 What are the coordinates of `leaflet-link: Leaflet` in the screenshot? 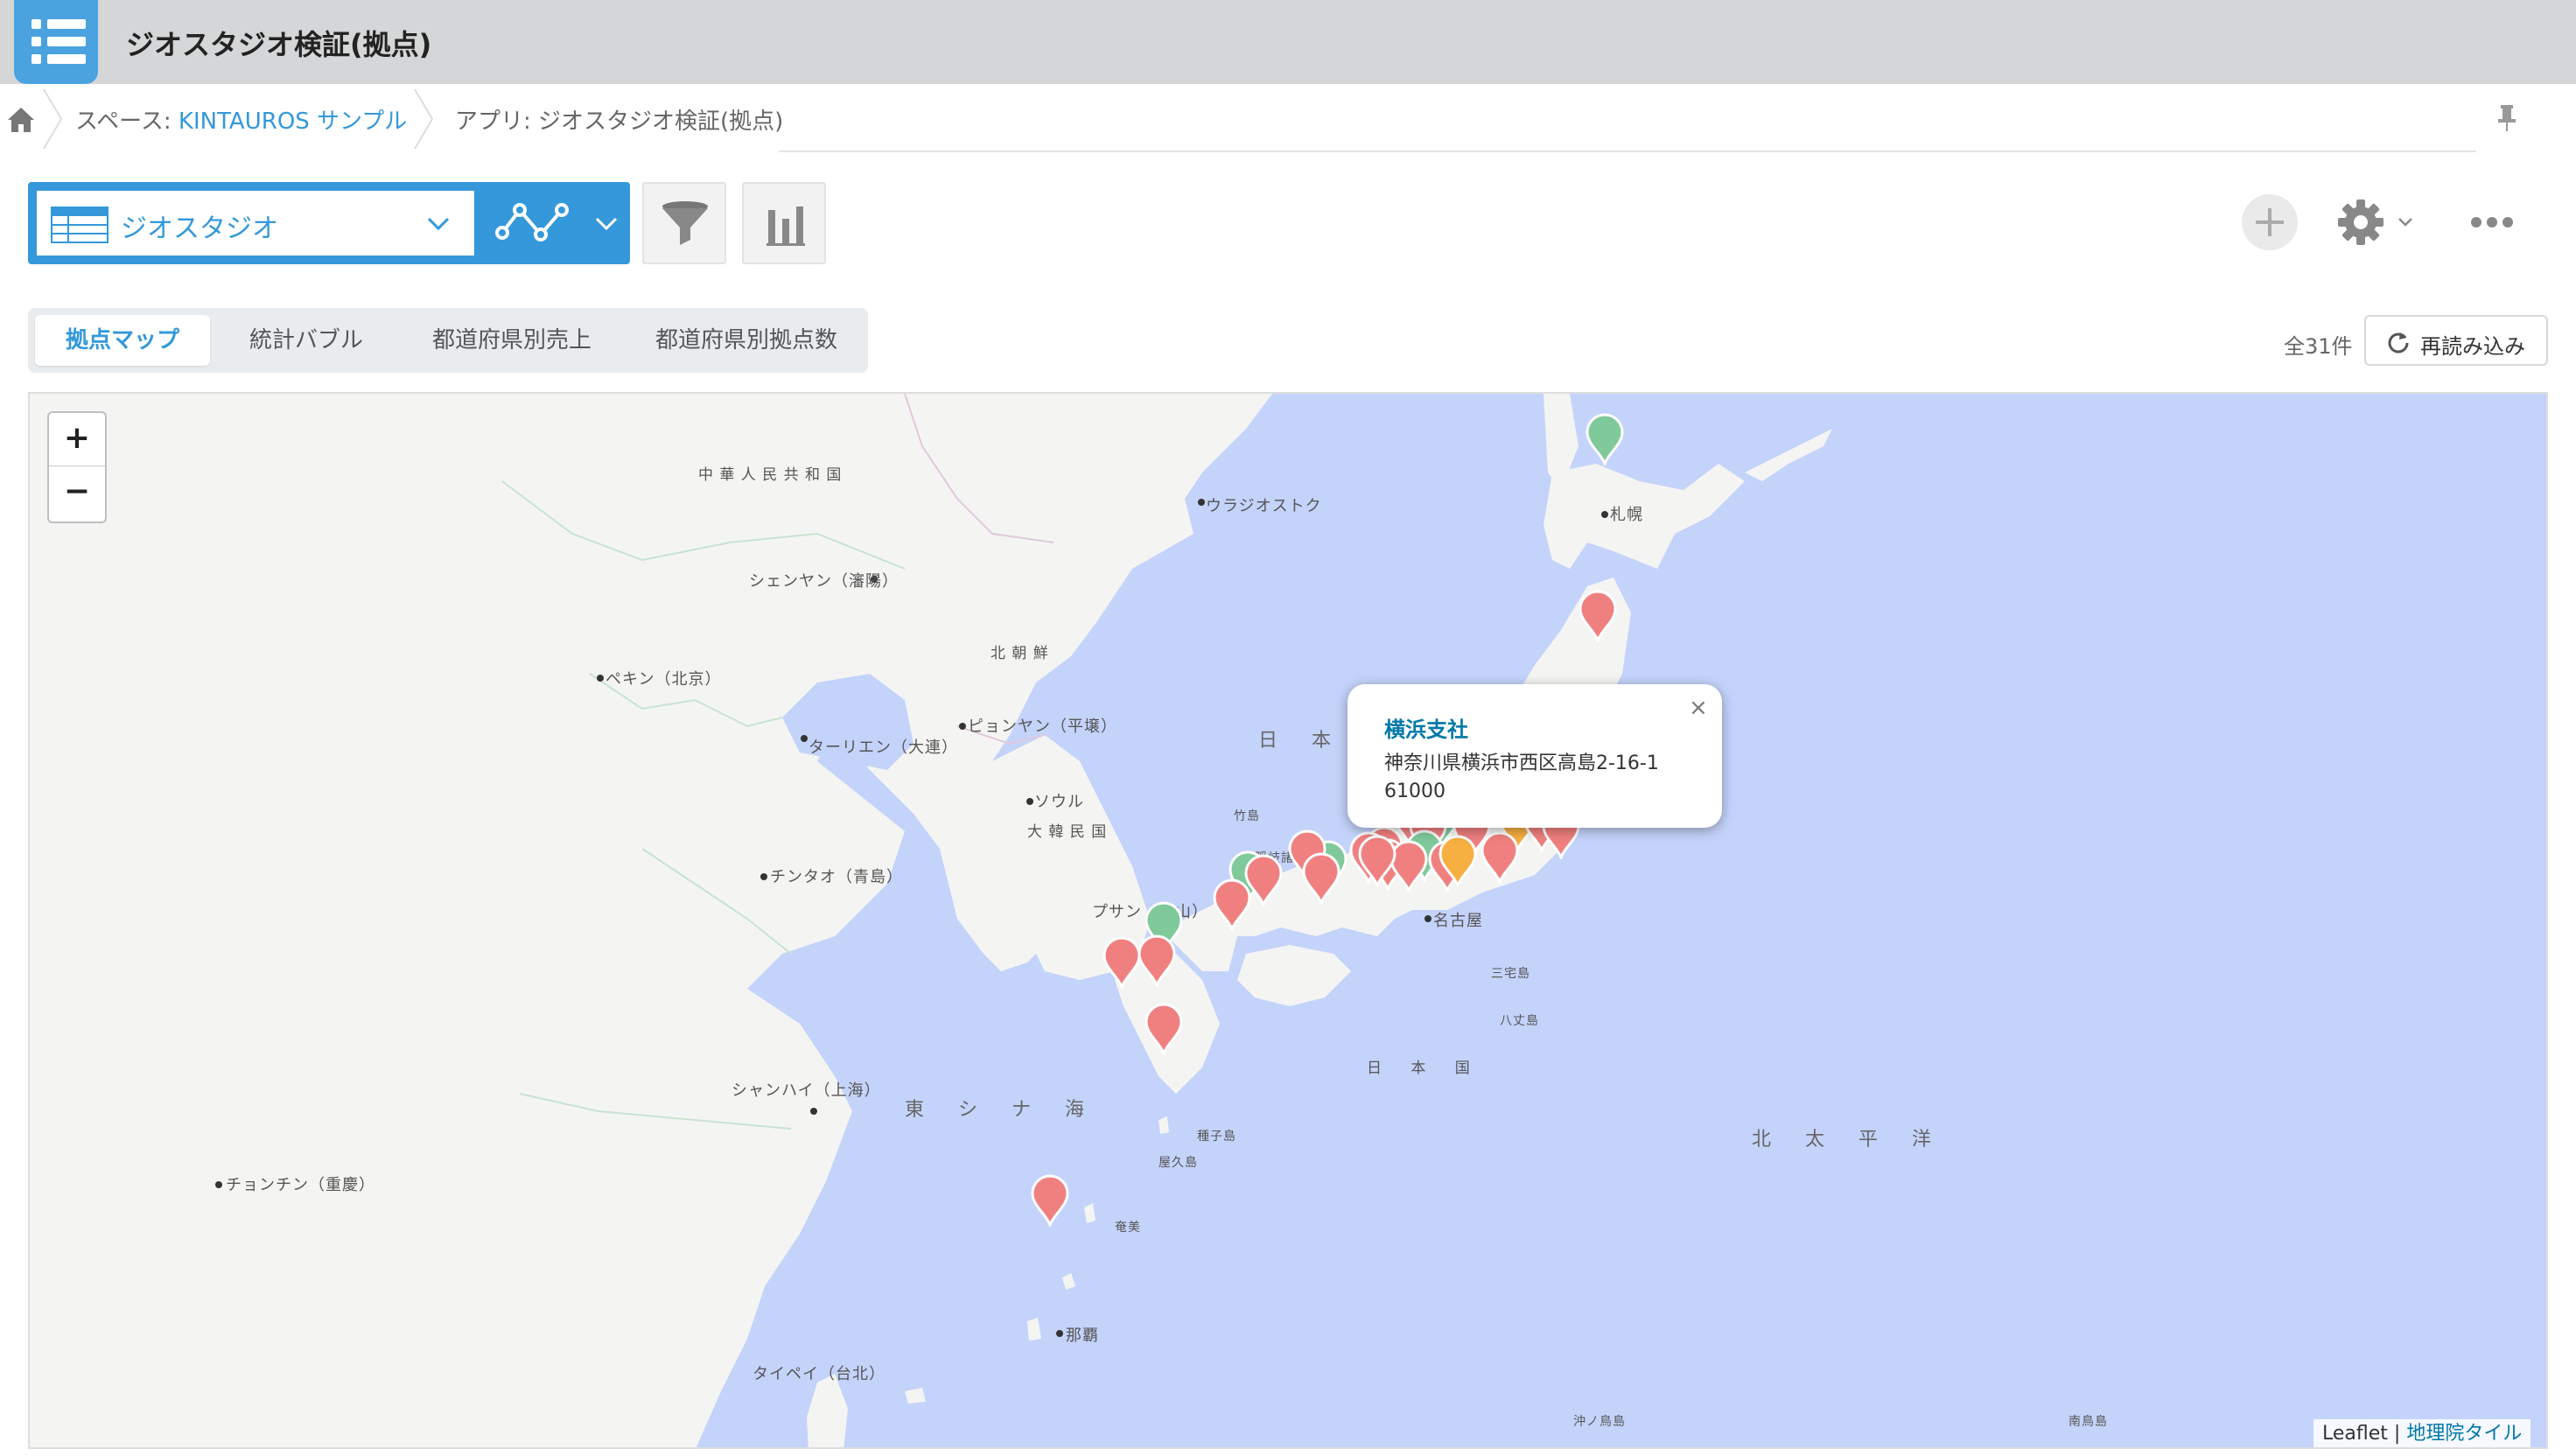 It's located at (2355, 1434).